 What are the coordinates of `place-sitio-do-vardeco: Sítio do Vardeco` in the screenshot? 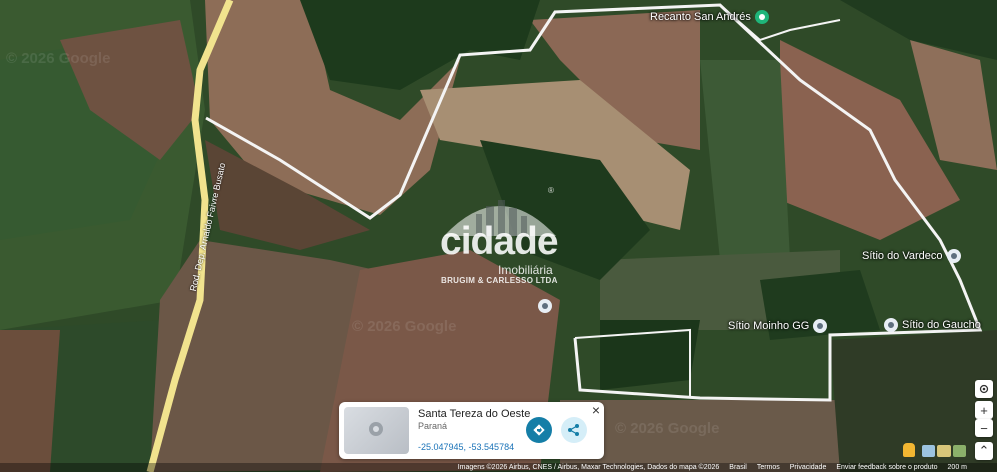 It's located at (911, 256).